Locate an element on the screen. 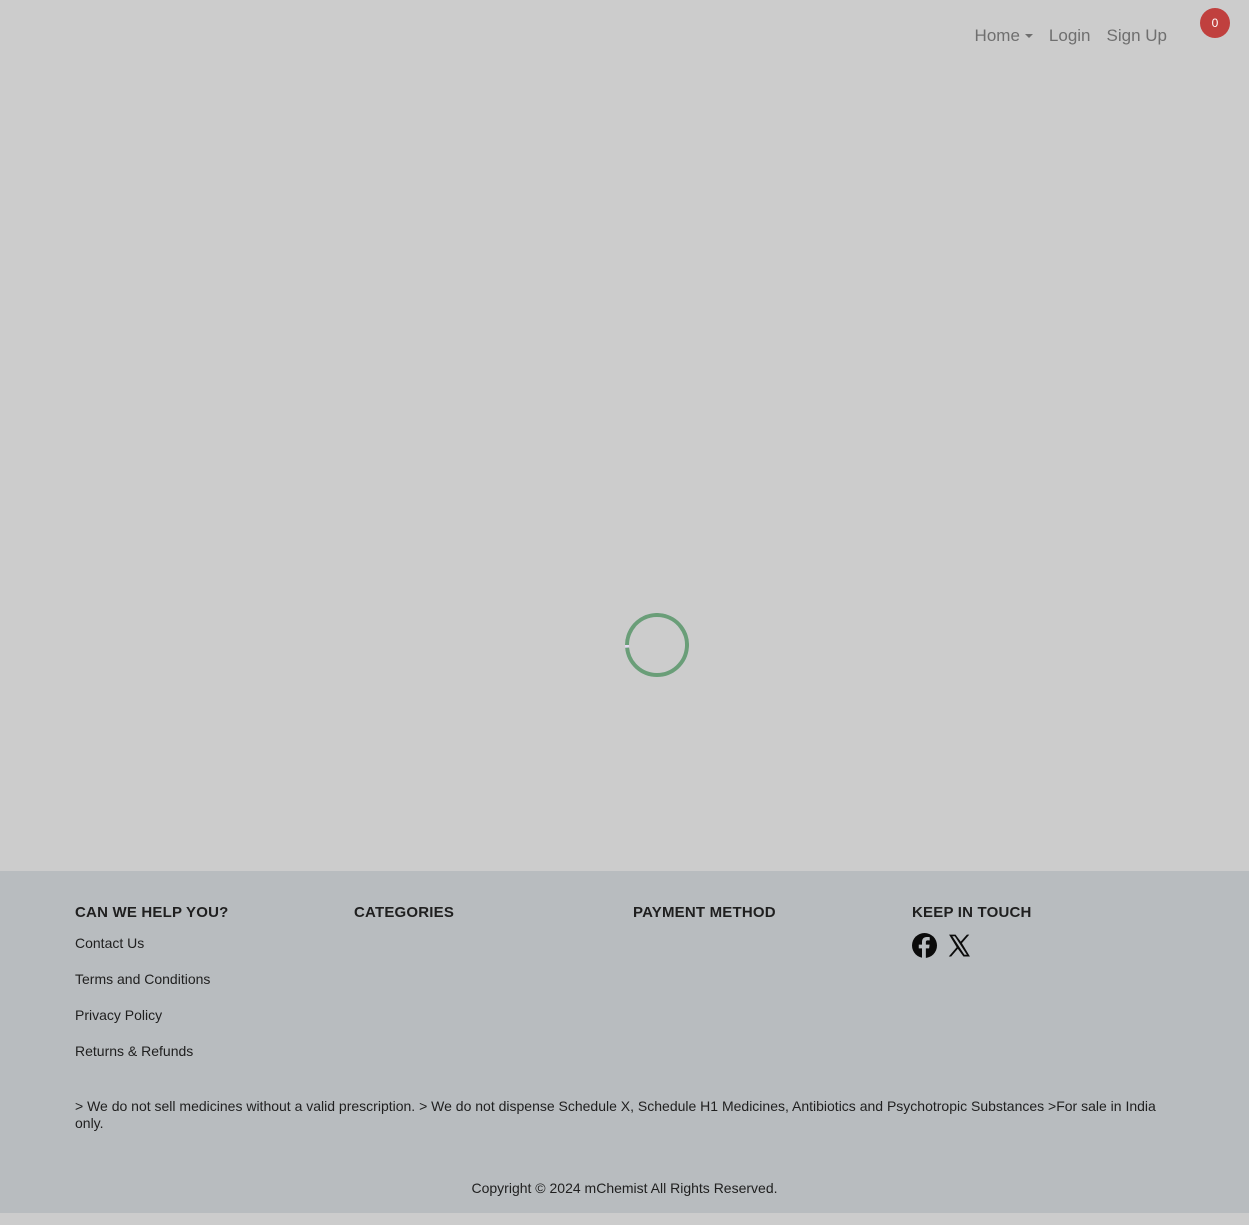  nav-home-dropdown: Home is located at coordinates (1004, 36).